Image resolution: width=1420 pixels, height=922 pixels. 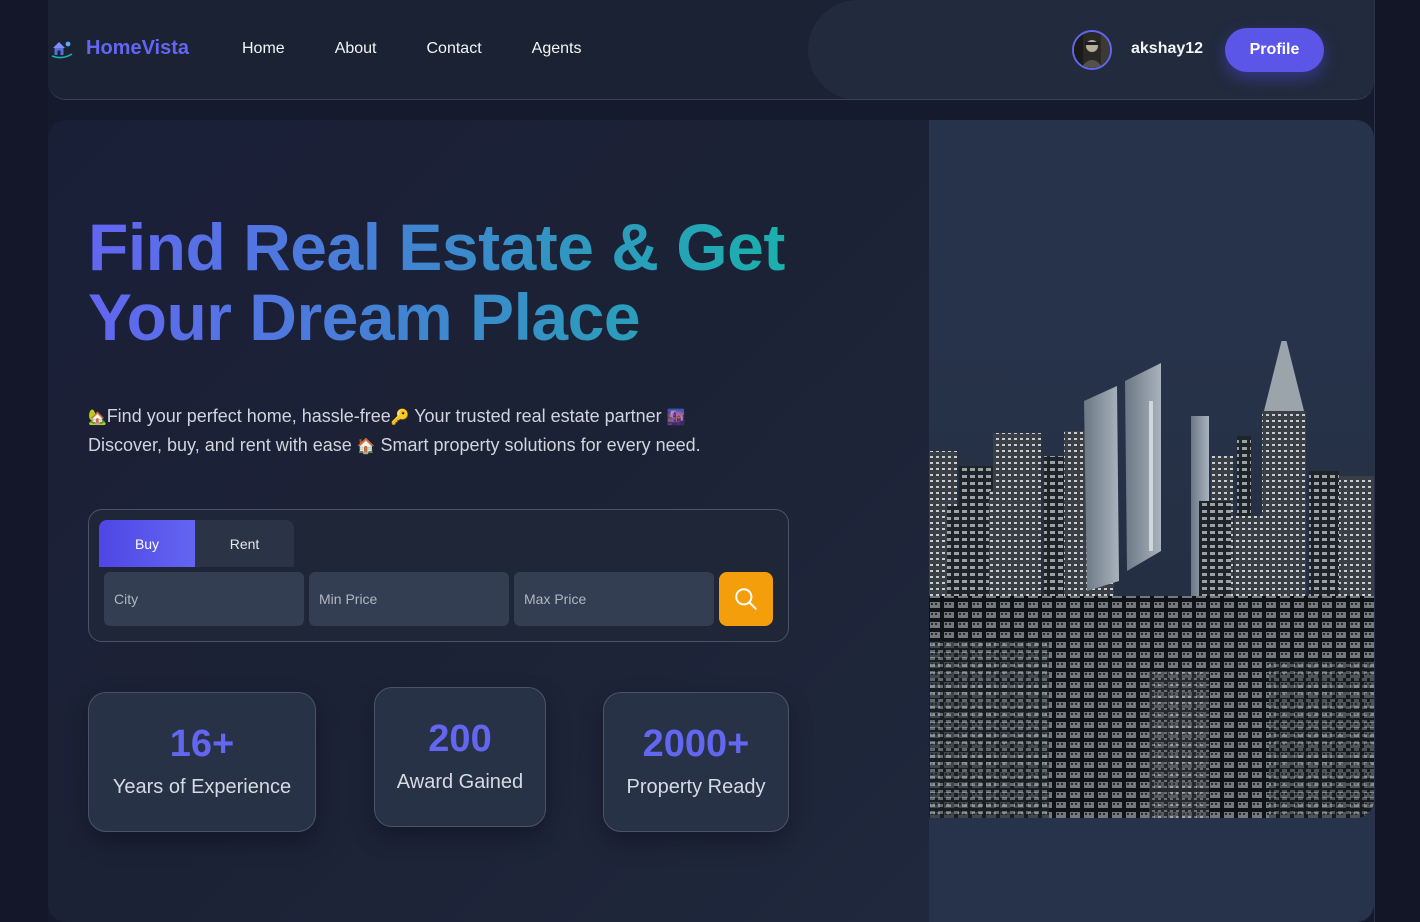 I want to click on house-emoji-icon: 🏡, so click(x=97, y=417).